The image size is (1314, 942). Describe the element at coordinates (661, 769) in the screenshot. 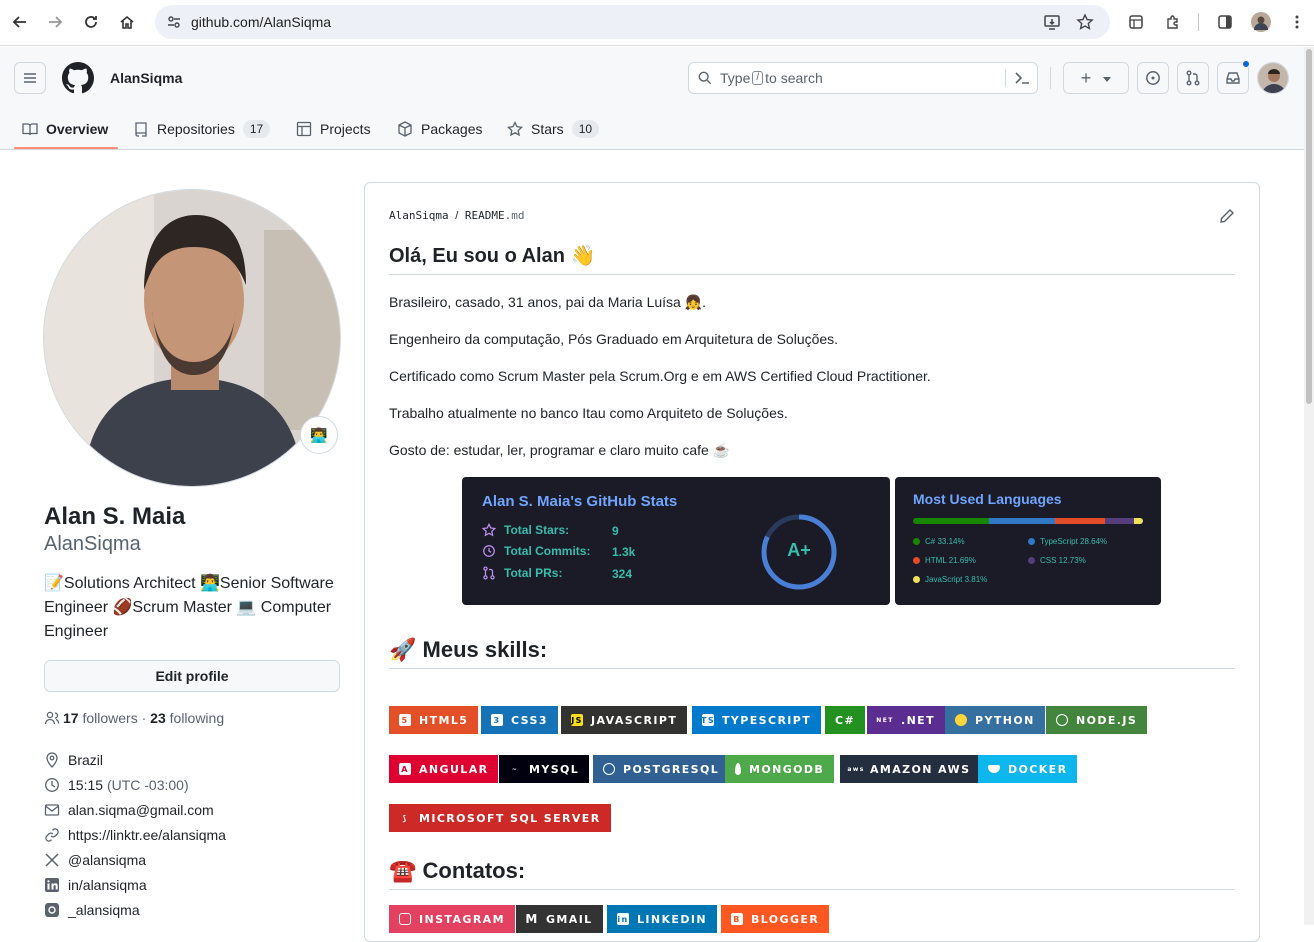

I see `badge-postgresql: POSTGRESQL` at that location.